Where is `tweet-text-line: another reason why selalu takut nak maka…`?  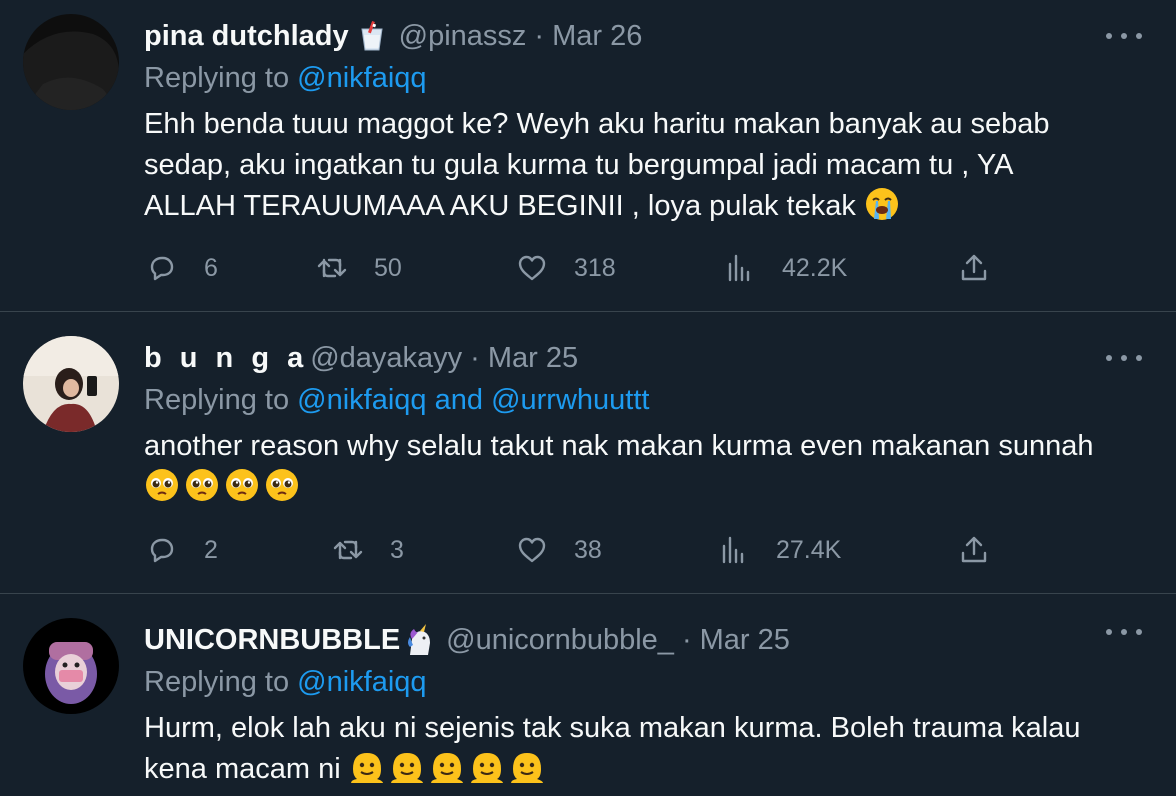 tweet-text-line: another reason why selalu takut nak maka… is located at coordinates (619, 446).